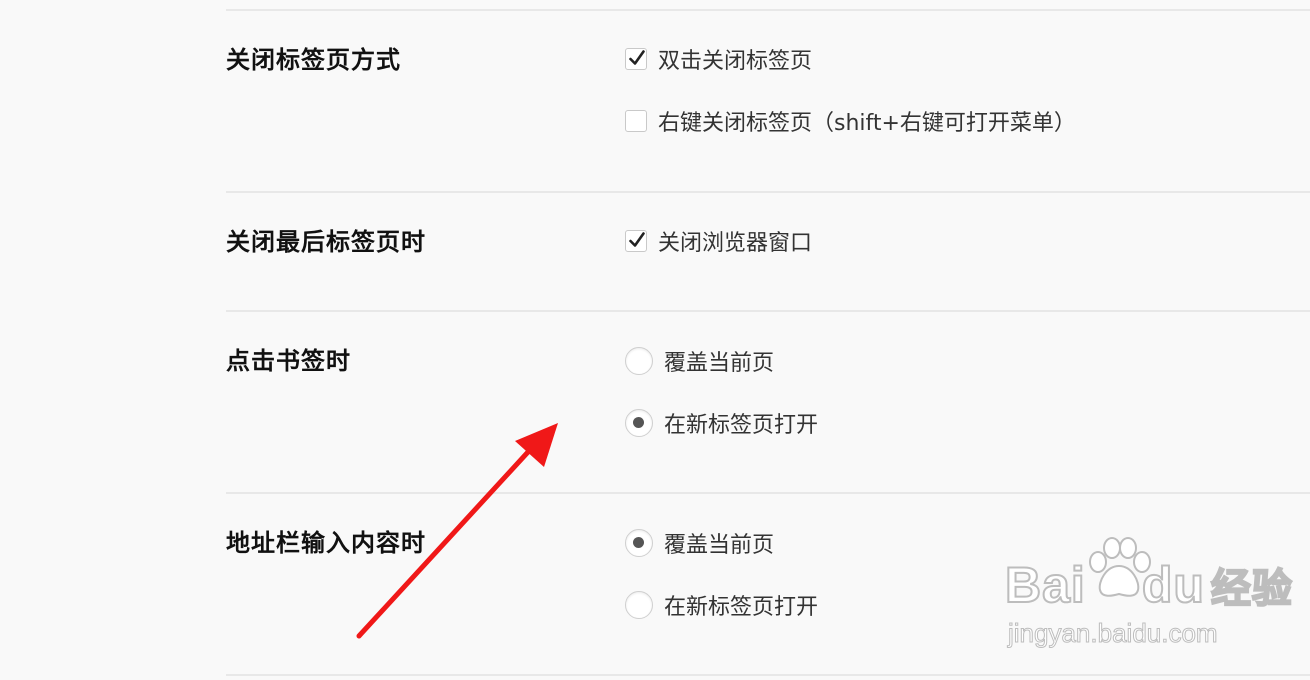 The width and height of the screenshot is (1310, 680). I want to click on baidu-jingyan-watermark: Bai du 经验 jingyan.baidu.com, so click(1146, 596).